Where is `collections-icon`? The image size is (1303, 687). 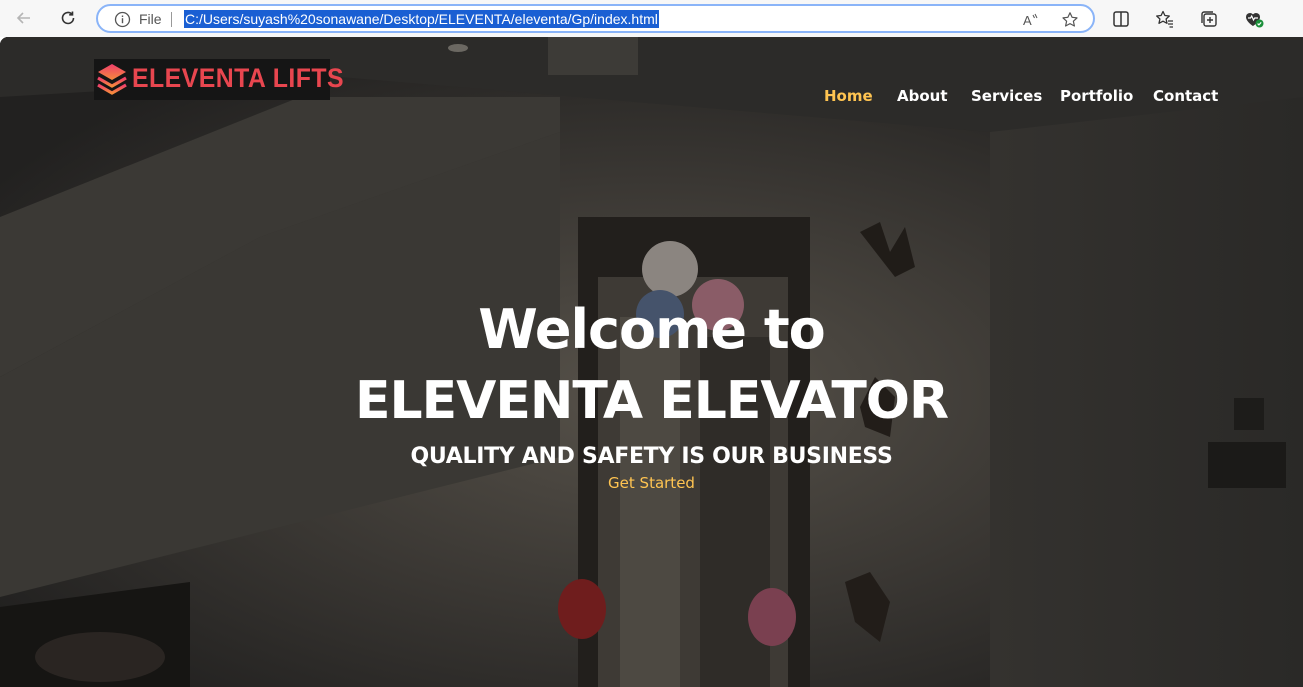 collections-icon is located at coordinates (1209, 19).